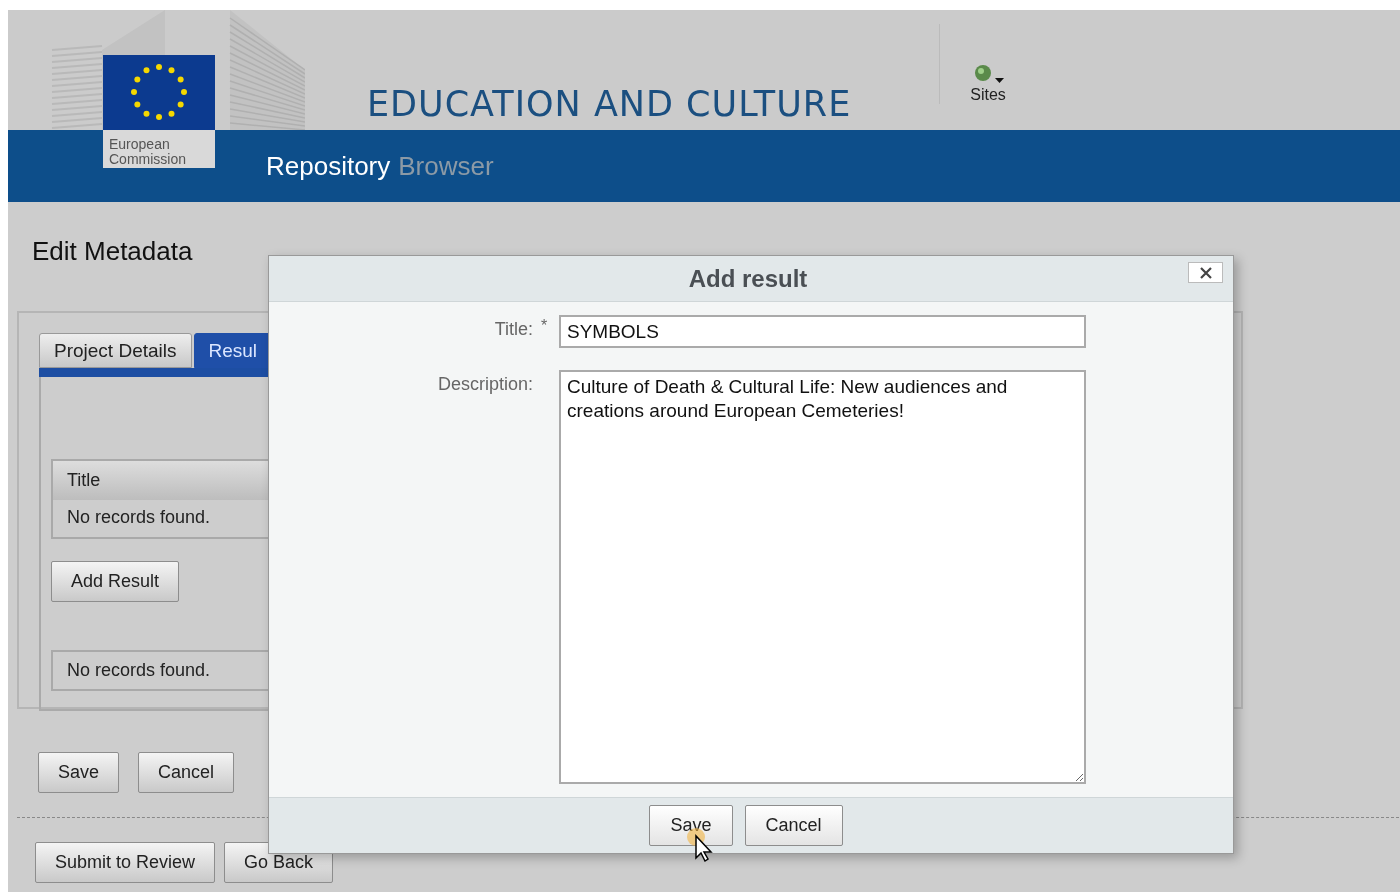 The width and height of the screenshot is (1400, 892). What do you see at coordinates (988, 95) in the screenshot?
I see `sites-menu: Sites` at bounding box center [988, 95].